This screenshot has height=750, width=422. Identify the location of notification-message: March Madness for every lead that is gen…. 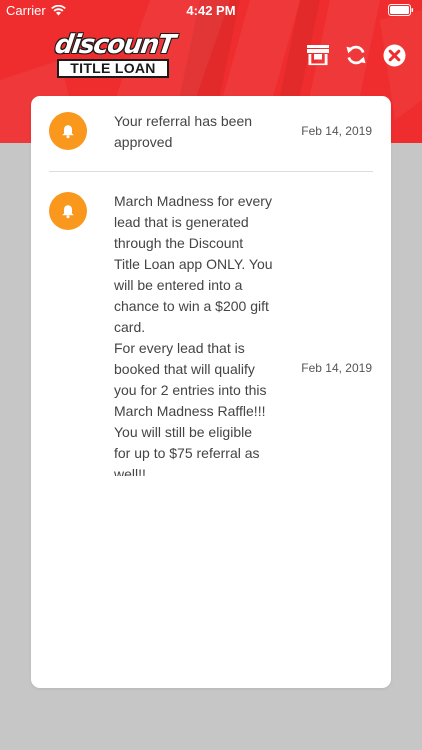
(193, 334).